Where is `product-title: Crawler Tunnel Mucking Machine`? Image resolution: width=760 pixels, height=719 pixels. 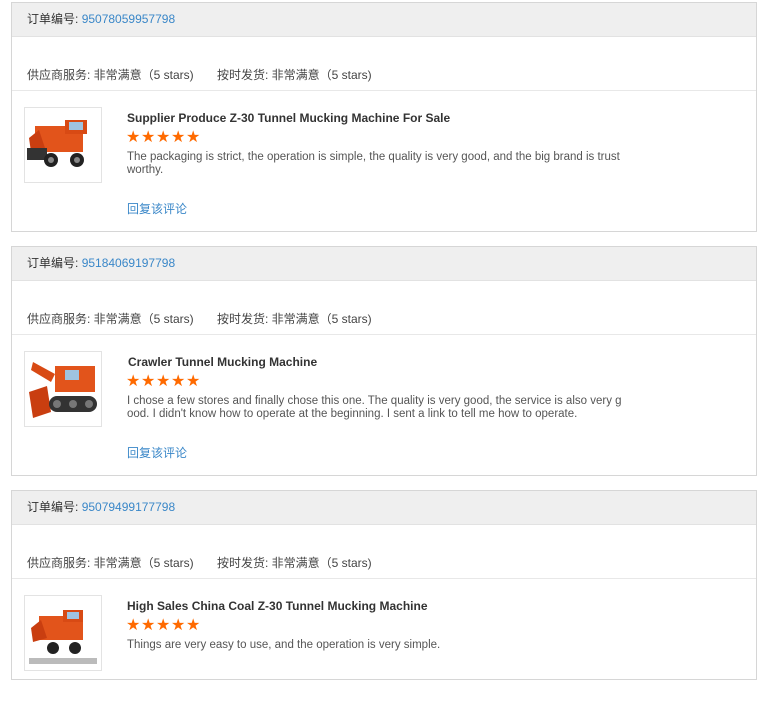
product-title: Crawler Tunnel Mucking Machine is located at coordinates (222, 362).